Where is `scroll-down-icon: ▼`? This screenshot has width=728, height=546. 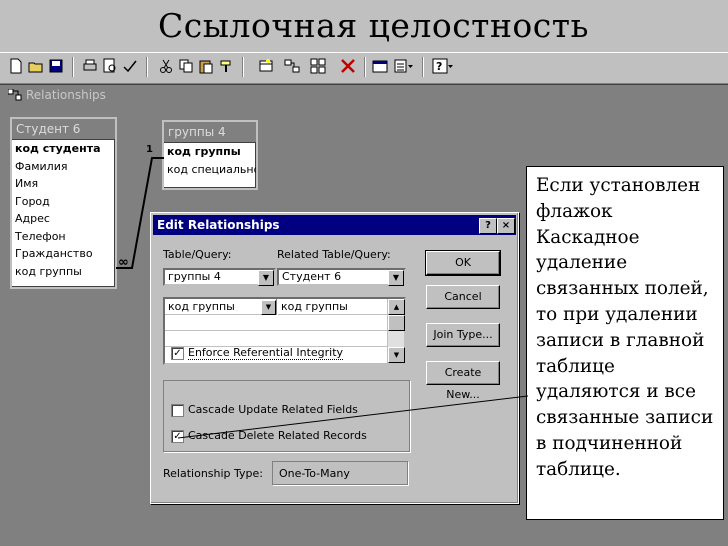
scroll-down-icon: ▼ is located at coordinates (396, 355).